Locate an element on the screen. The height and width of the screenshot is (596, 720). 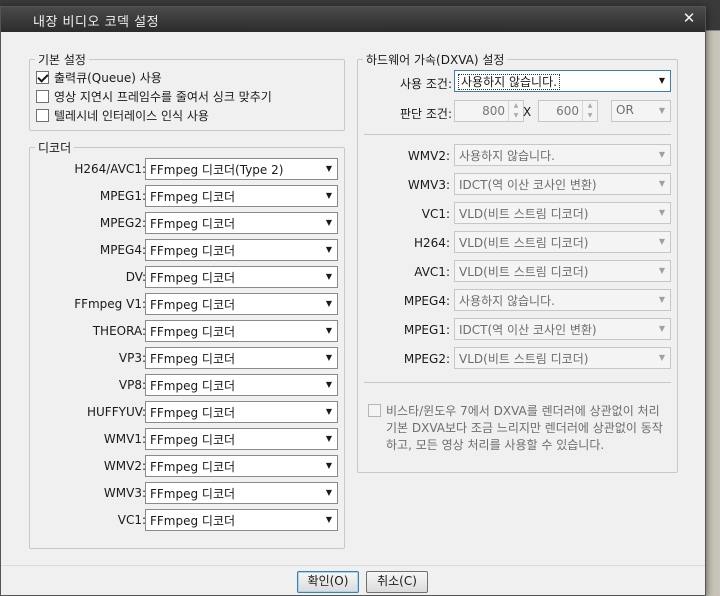
frame-drop-sync-label: 영상 지연시 프레임수를 줄여서 싱크 맞추기 is located at coordinates (163, 96).